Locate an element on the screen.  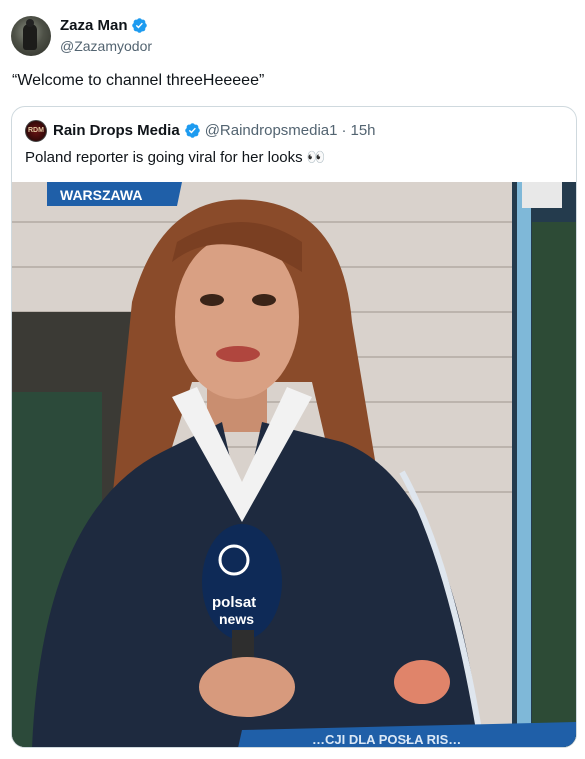
quoted-display-name: Rain Drops Media is located at coordinates (116, 130).